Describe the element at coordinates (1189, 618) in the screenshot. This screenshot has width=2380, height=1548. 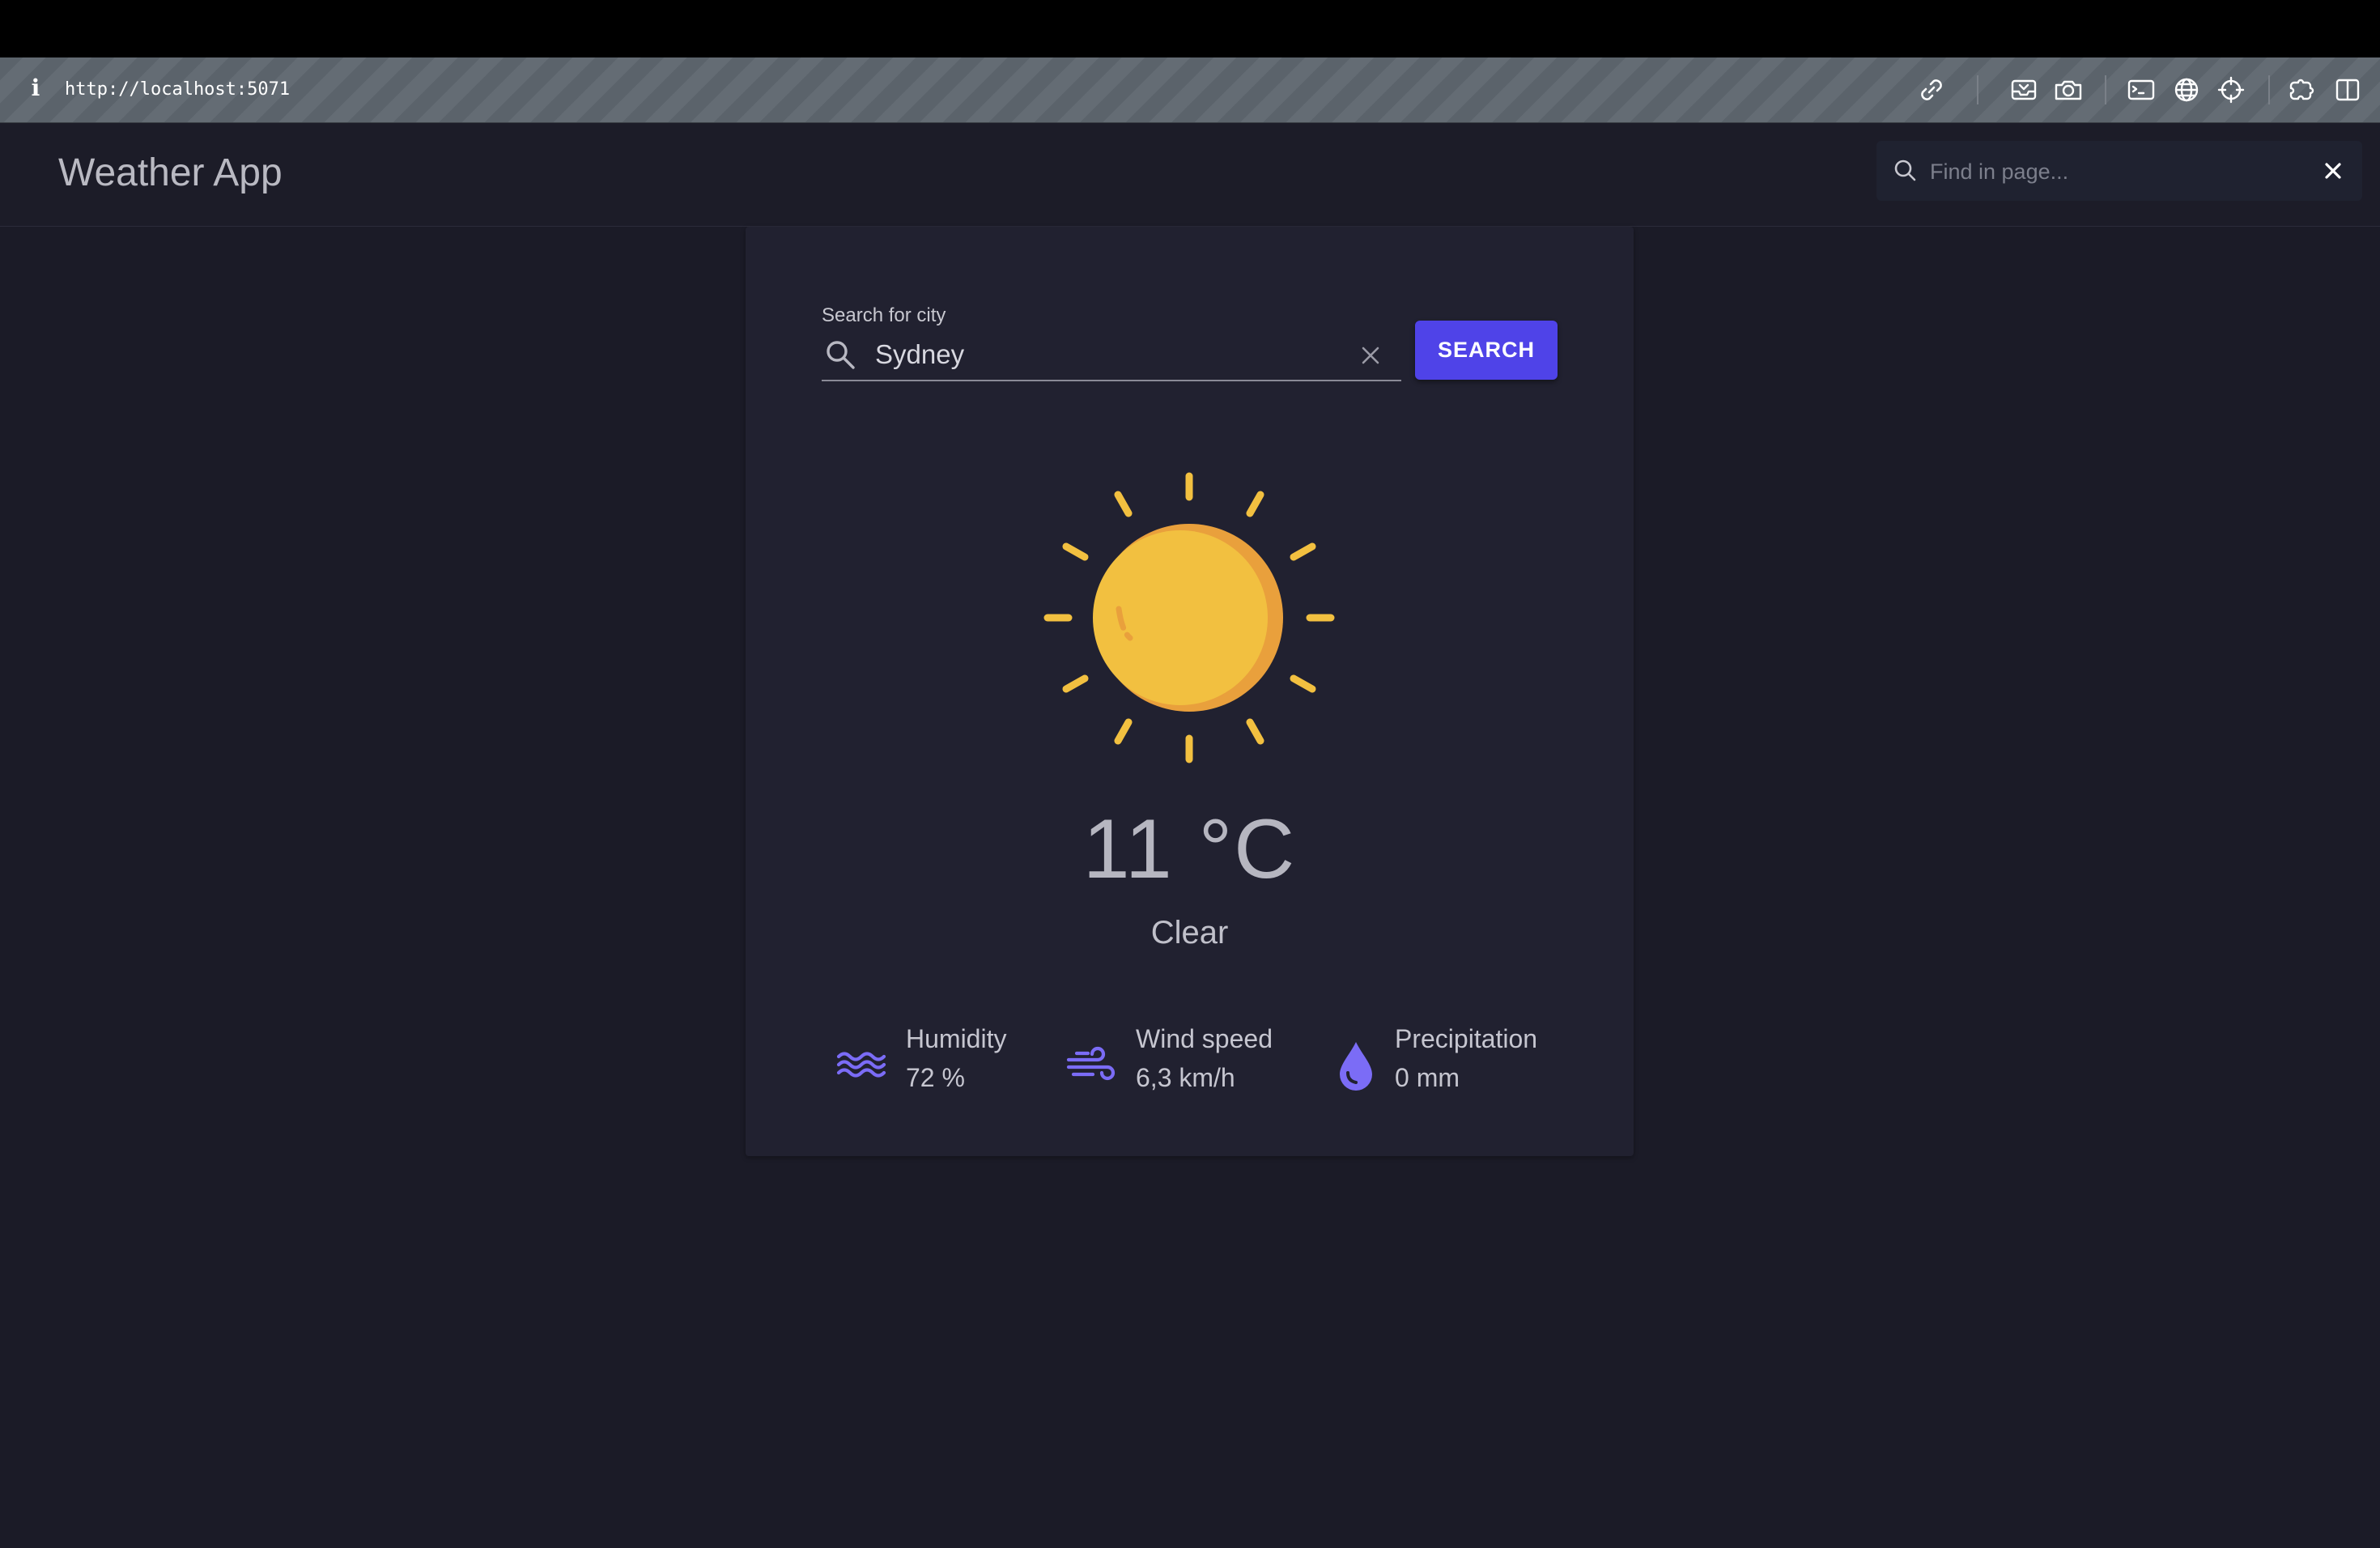
I see `sun-icon` at that location.